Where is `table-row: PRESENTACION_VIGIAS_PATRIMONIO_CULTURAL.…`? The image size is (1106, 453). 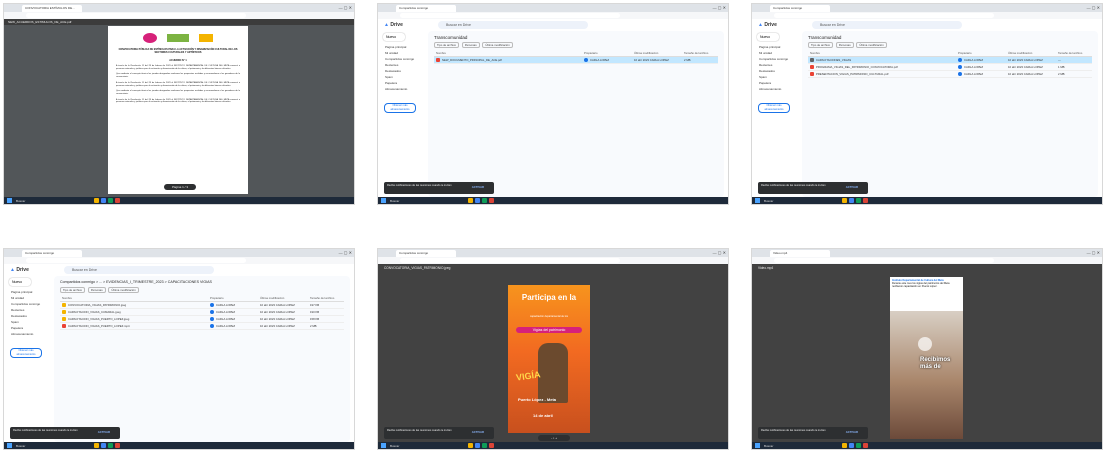 table-row: PRESENTACION_VIGIAS_PATRIMONIO_CULTURAL.… is located at coordinates (950, 74).